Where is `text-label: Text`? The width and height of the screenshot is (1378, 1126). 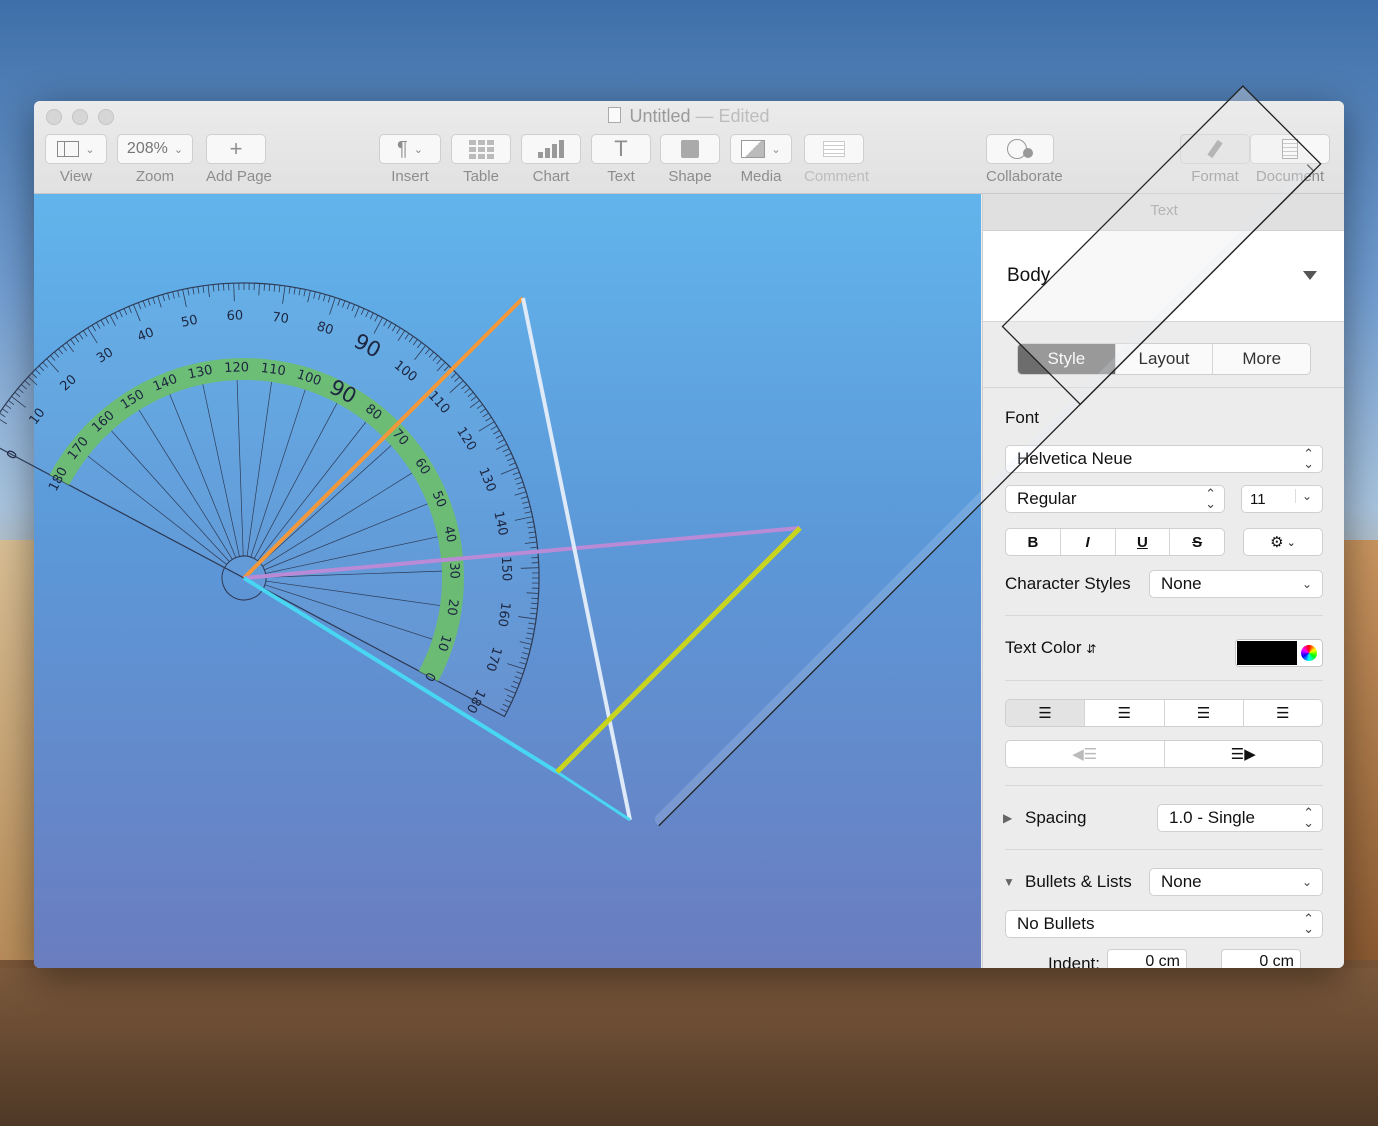 text-label: Text is located at coordinates (621, 176).